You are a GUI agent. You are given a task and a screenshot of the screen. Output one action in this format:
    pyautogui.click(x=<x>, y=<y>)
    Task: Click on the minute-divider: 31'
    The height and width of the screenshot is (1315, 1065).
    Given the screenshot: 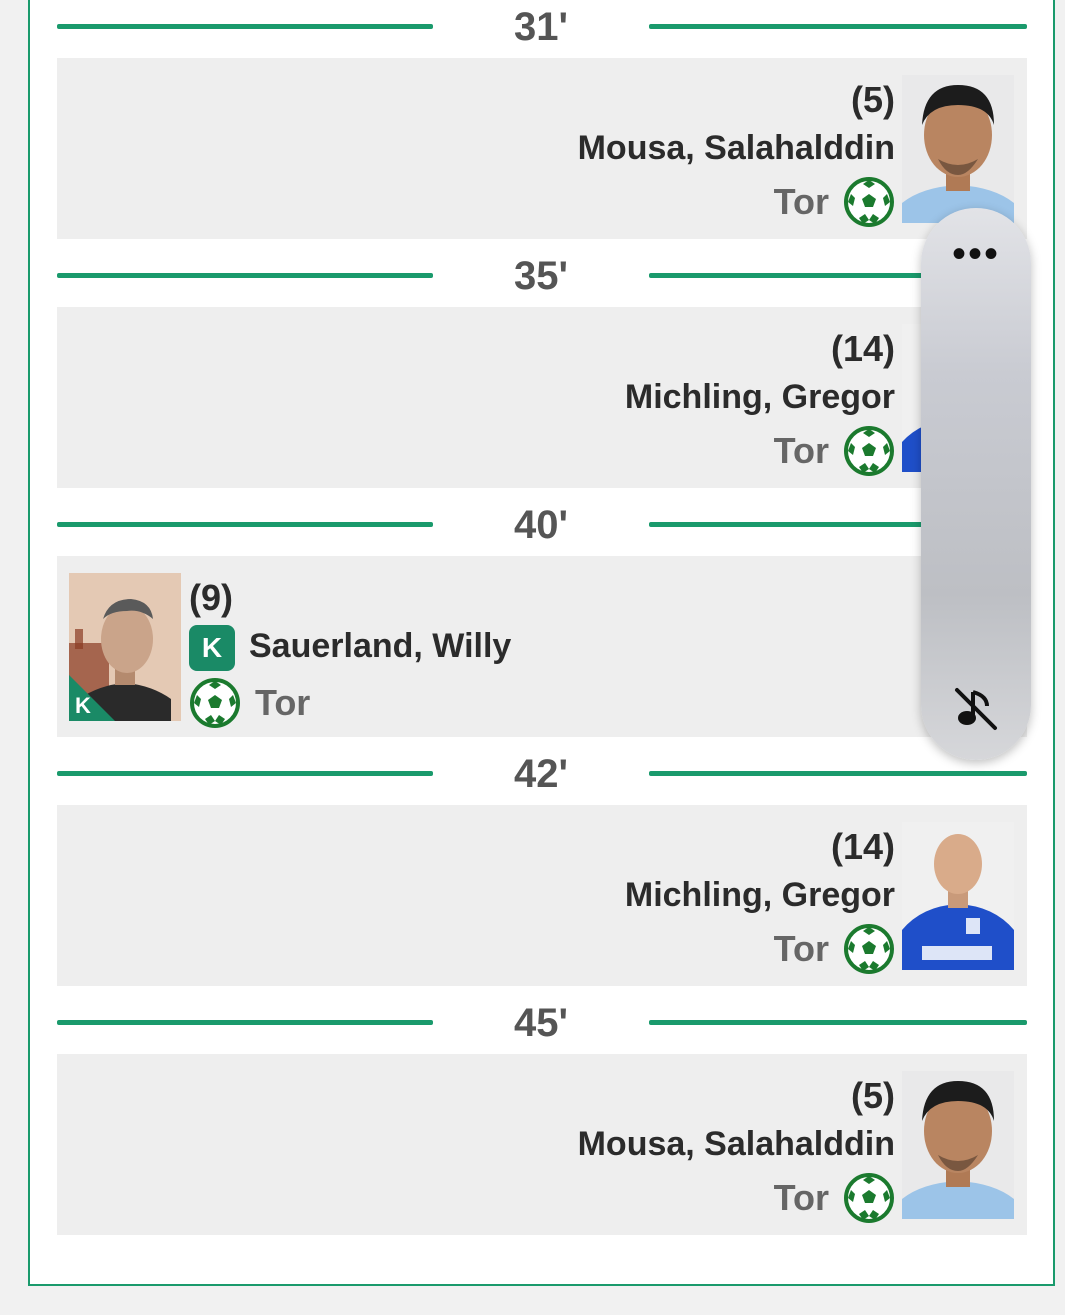 What is the action you would take?
    pyautogui.click(x=542, y=27)
    